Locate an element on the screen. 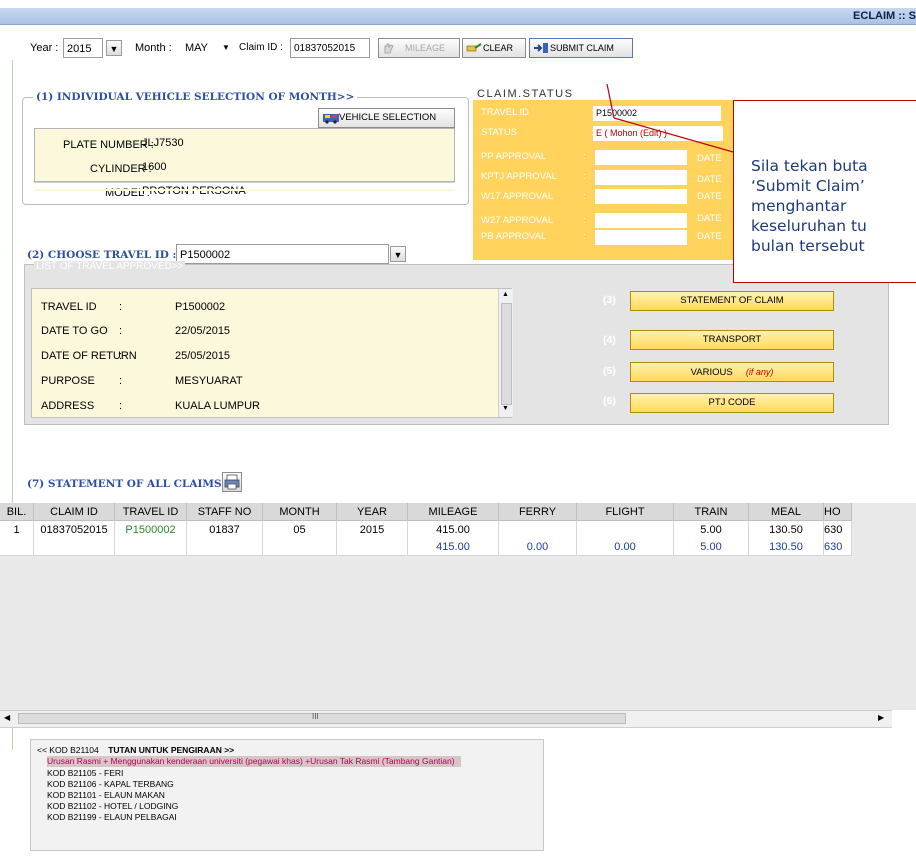  scroll-right-icon: ▶ is located at coordinates (881, 717).